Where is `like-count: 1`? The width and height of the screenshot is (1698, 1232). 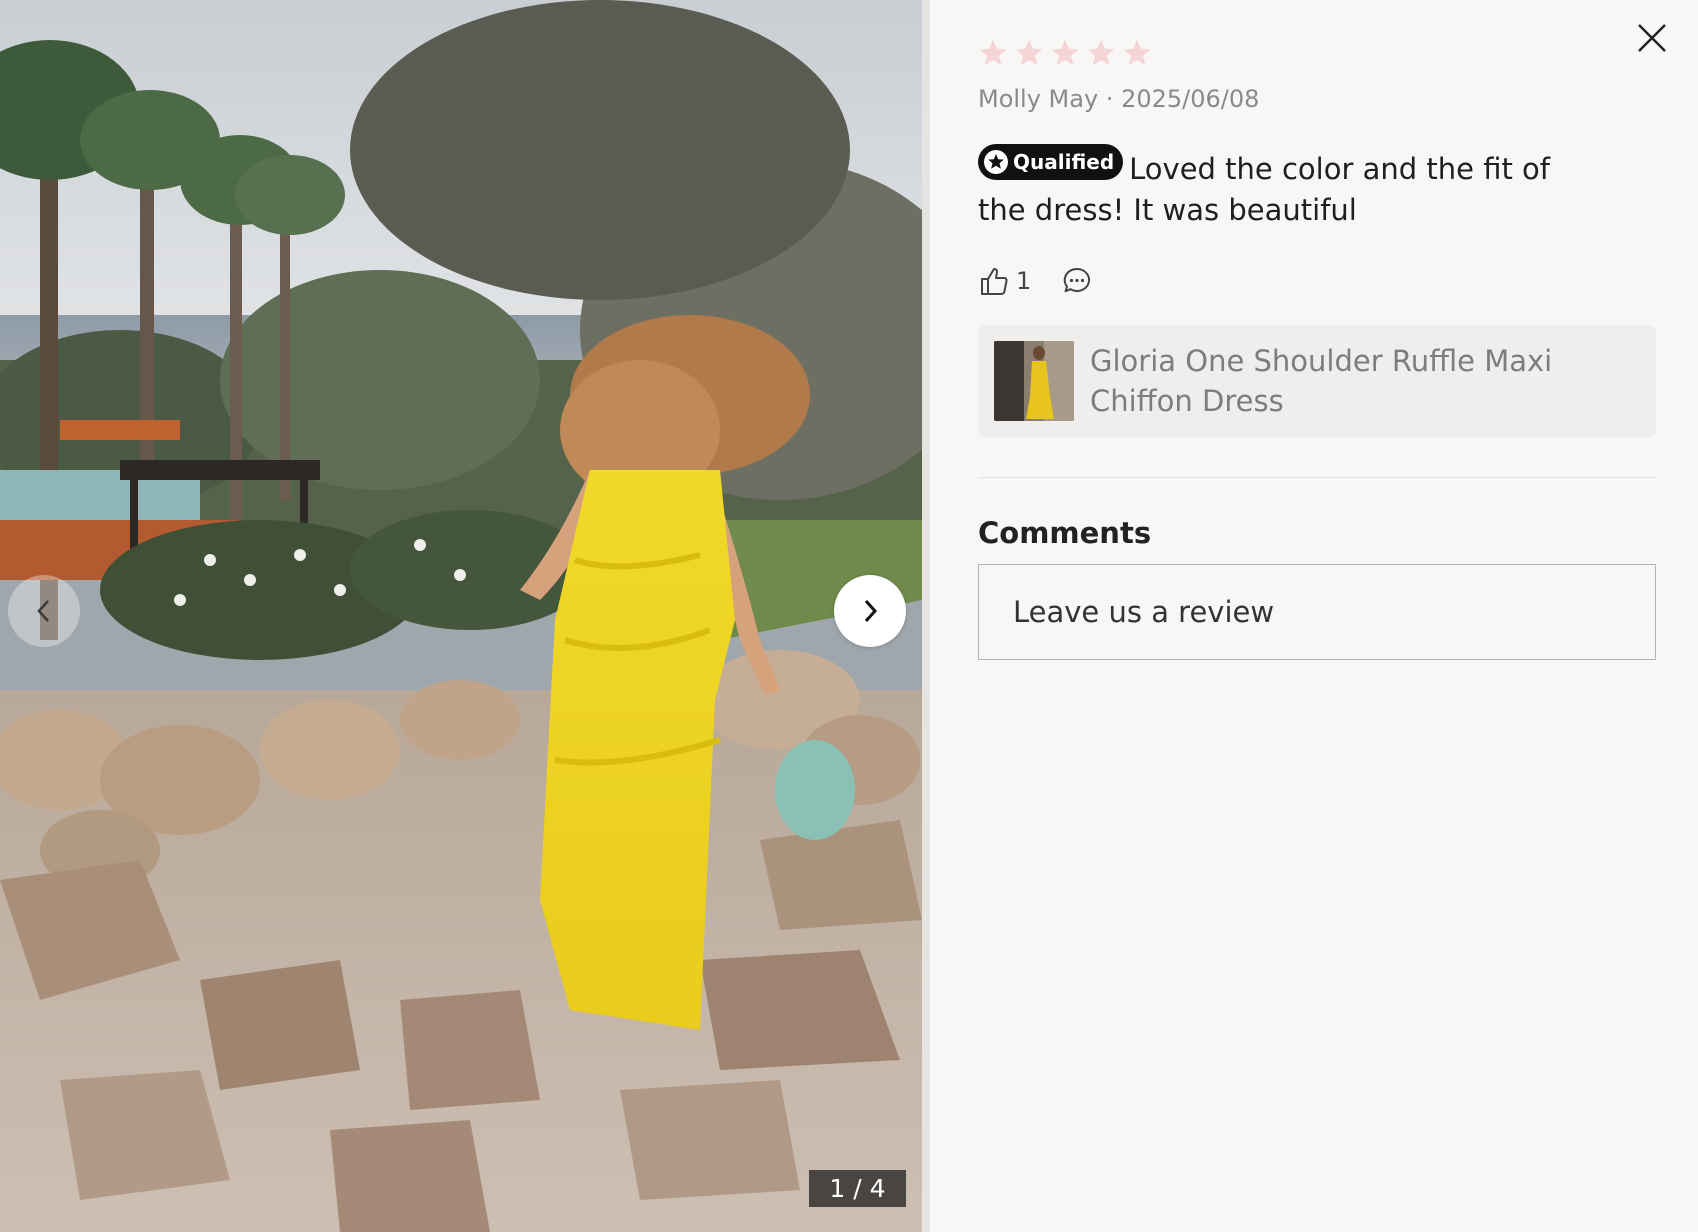 like-count: 1 is located at coordinates (1024, 281).